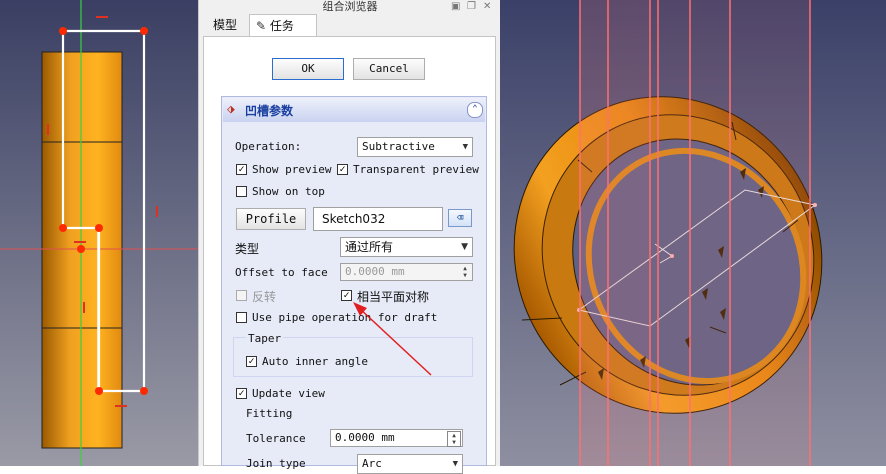 Image resolution: width=886 pixels, height=474 pixels. Describe the element at coordinates (247, 249) in the screenshot. I see `type-label: 类型` at that location.